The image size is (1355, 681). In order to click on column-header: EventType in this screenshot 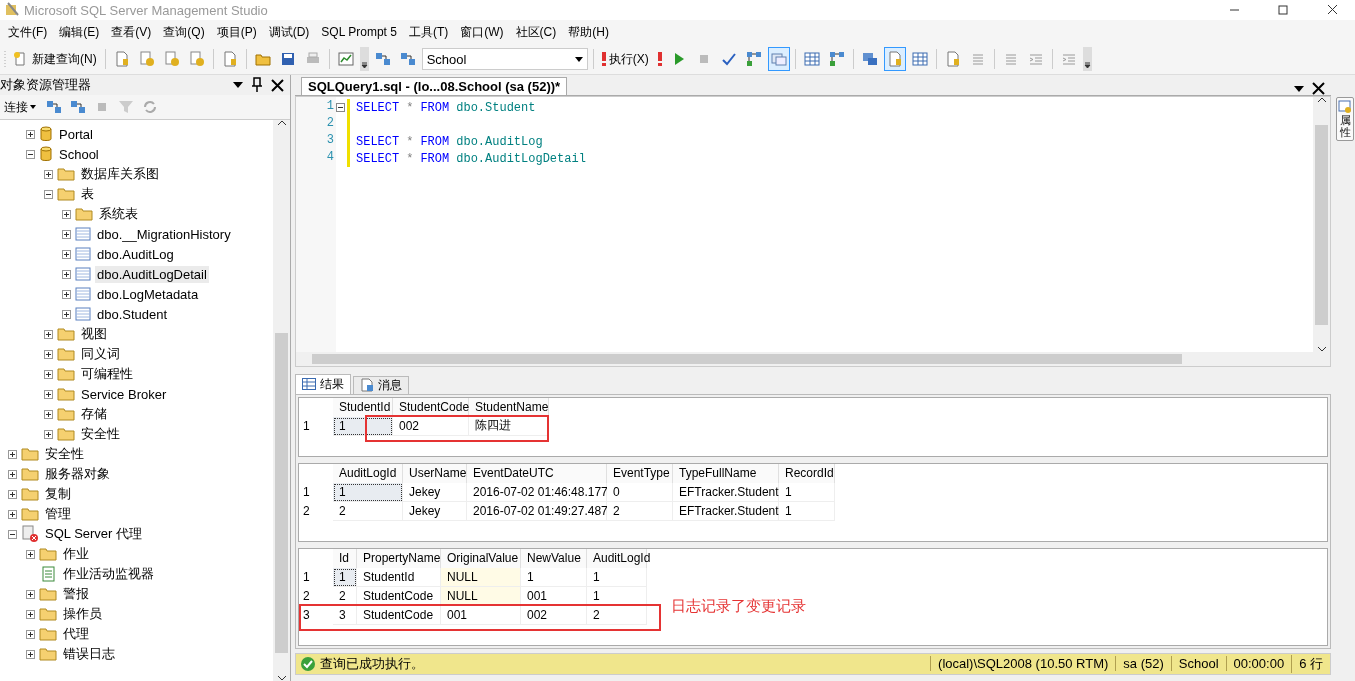, I will do `click(640, 473)`.